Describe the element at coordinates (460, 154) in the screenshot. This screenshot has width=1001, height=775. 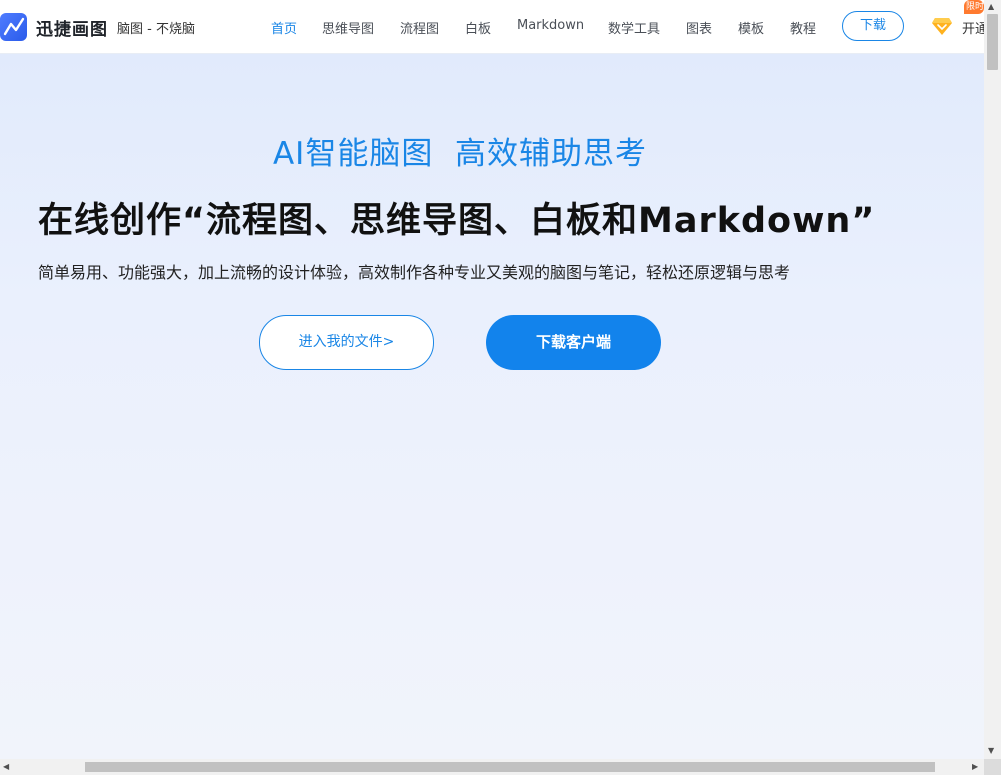
I see `hero-subtitle: AI智能脑图 高效辅助思考` at that location.